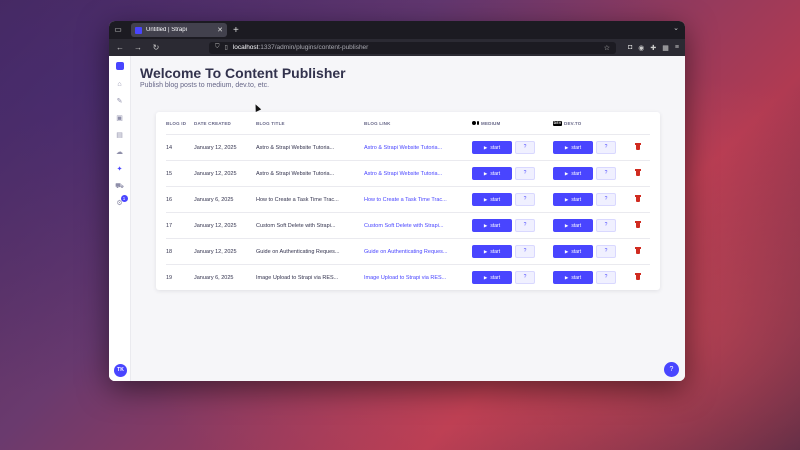 This screenshot has height=450, width=800. I want to click on strapi-logo-icon, so click(119, 66).